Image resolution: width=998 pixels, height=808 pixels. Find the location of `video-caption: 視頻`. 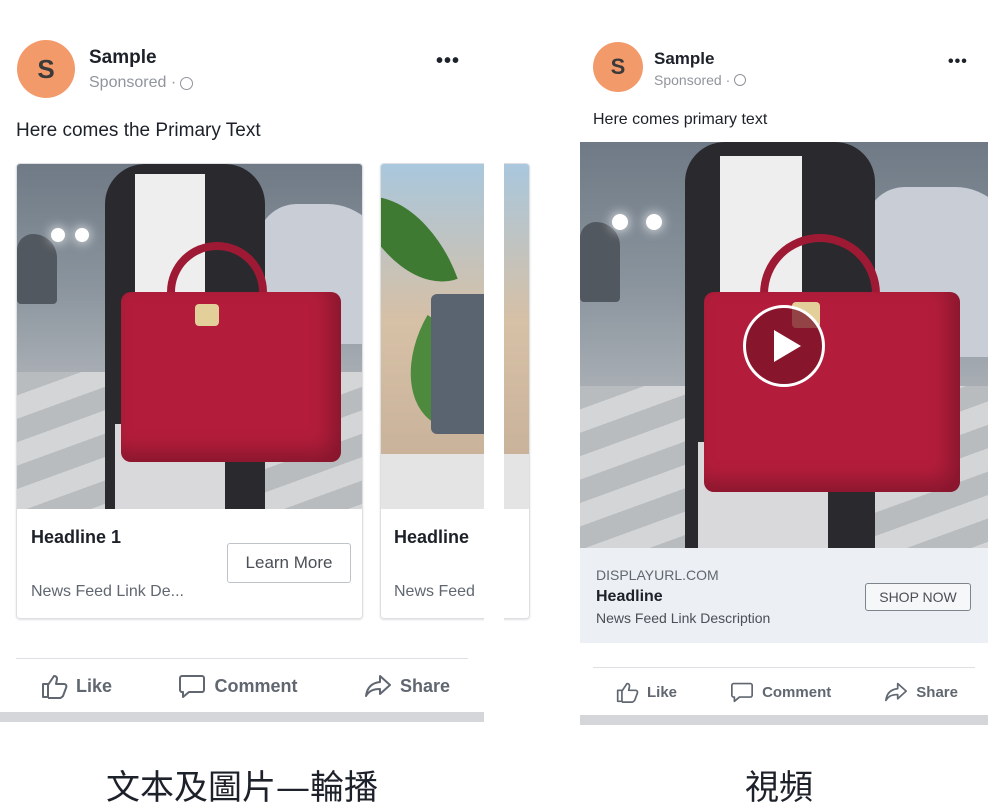

video-caption: 視頻 is located at coordinates (779, 788).